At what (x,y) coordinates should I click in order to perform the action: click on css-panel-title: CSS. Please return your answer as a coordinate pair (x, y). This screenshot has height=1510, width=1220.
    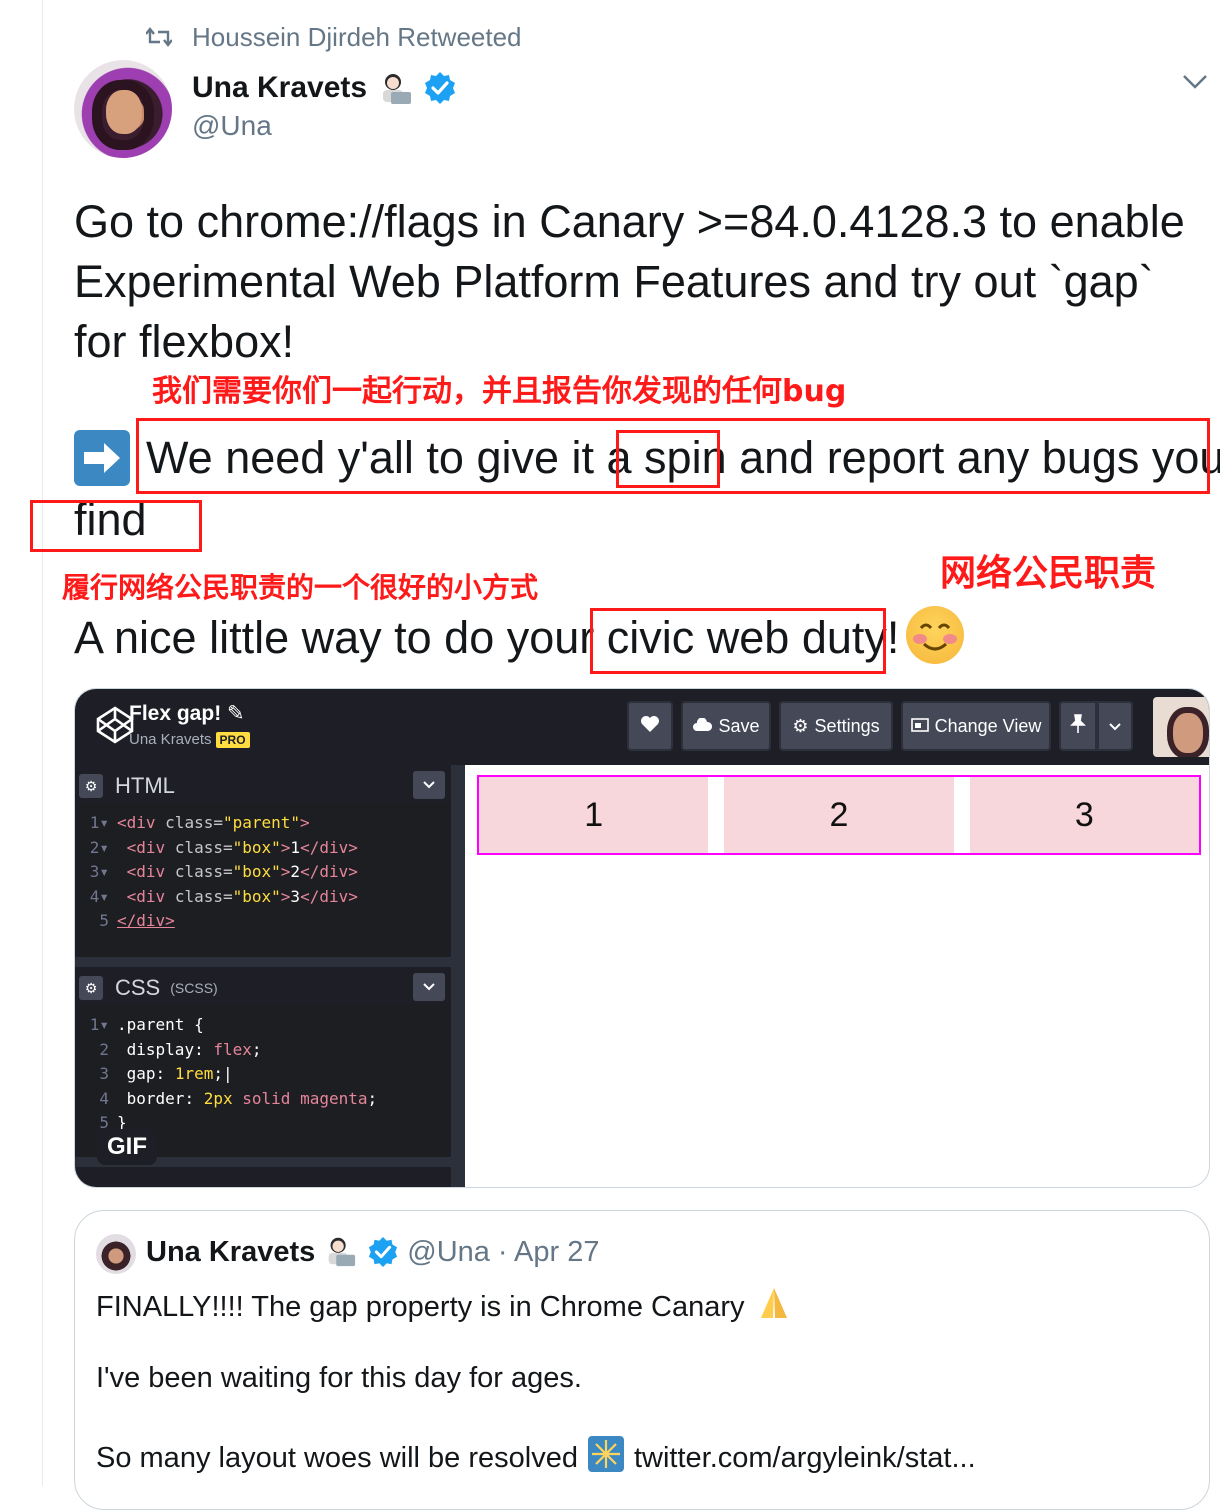
    Looking at the image, I should click on (138, 987).